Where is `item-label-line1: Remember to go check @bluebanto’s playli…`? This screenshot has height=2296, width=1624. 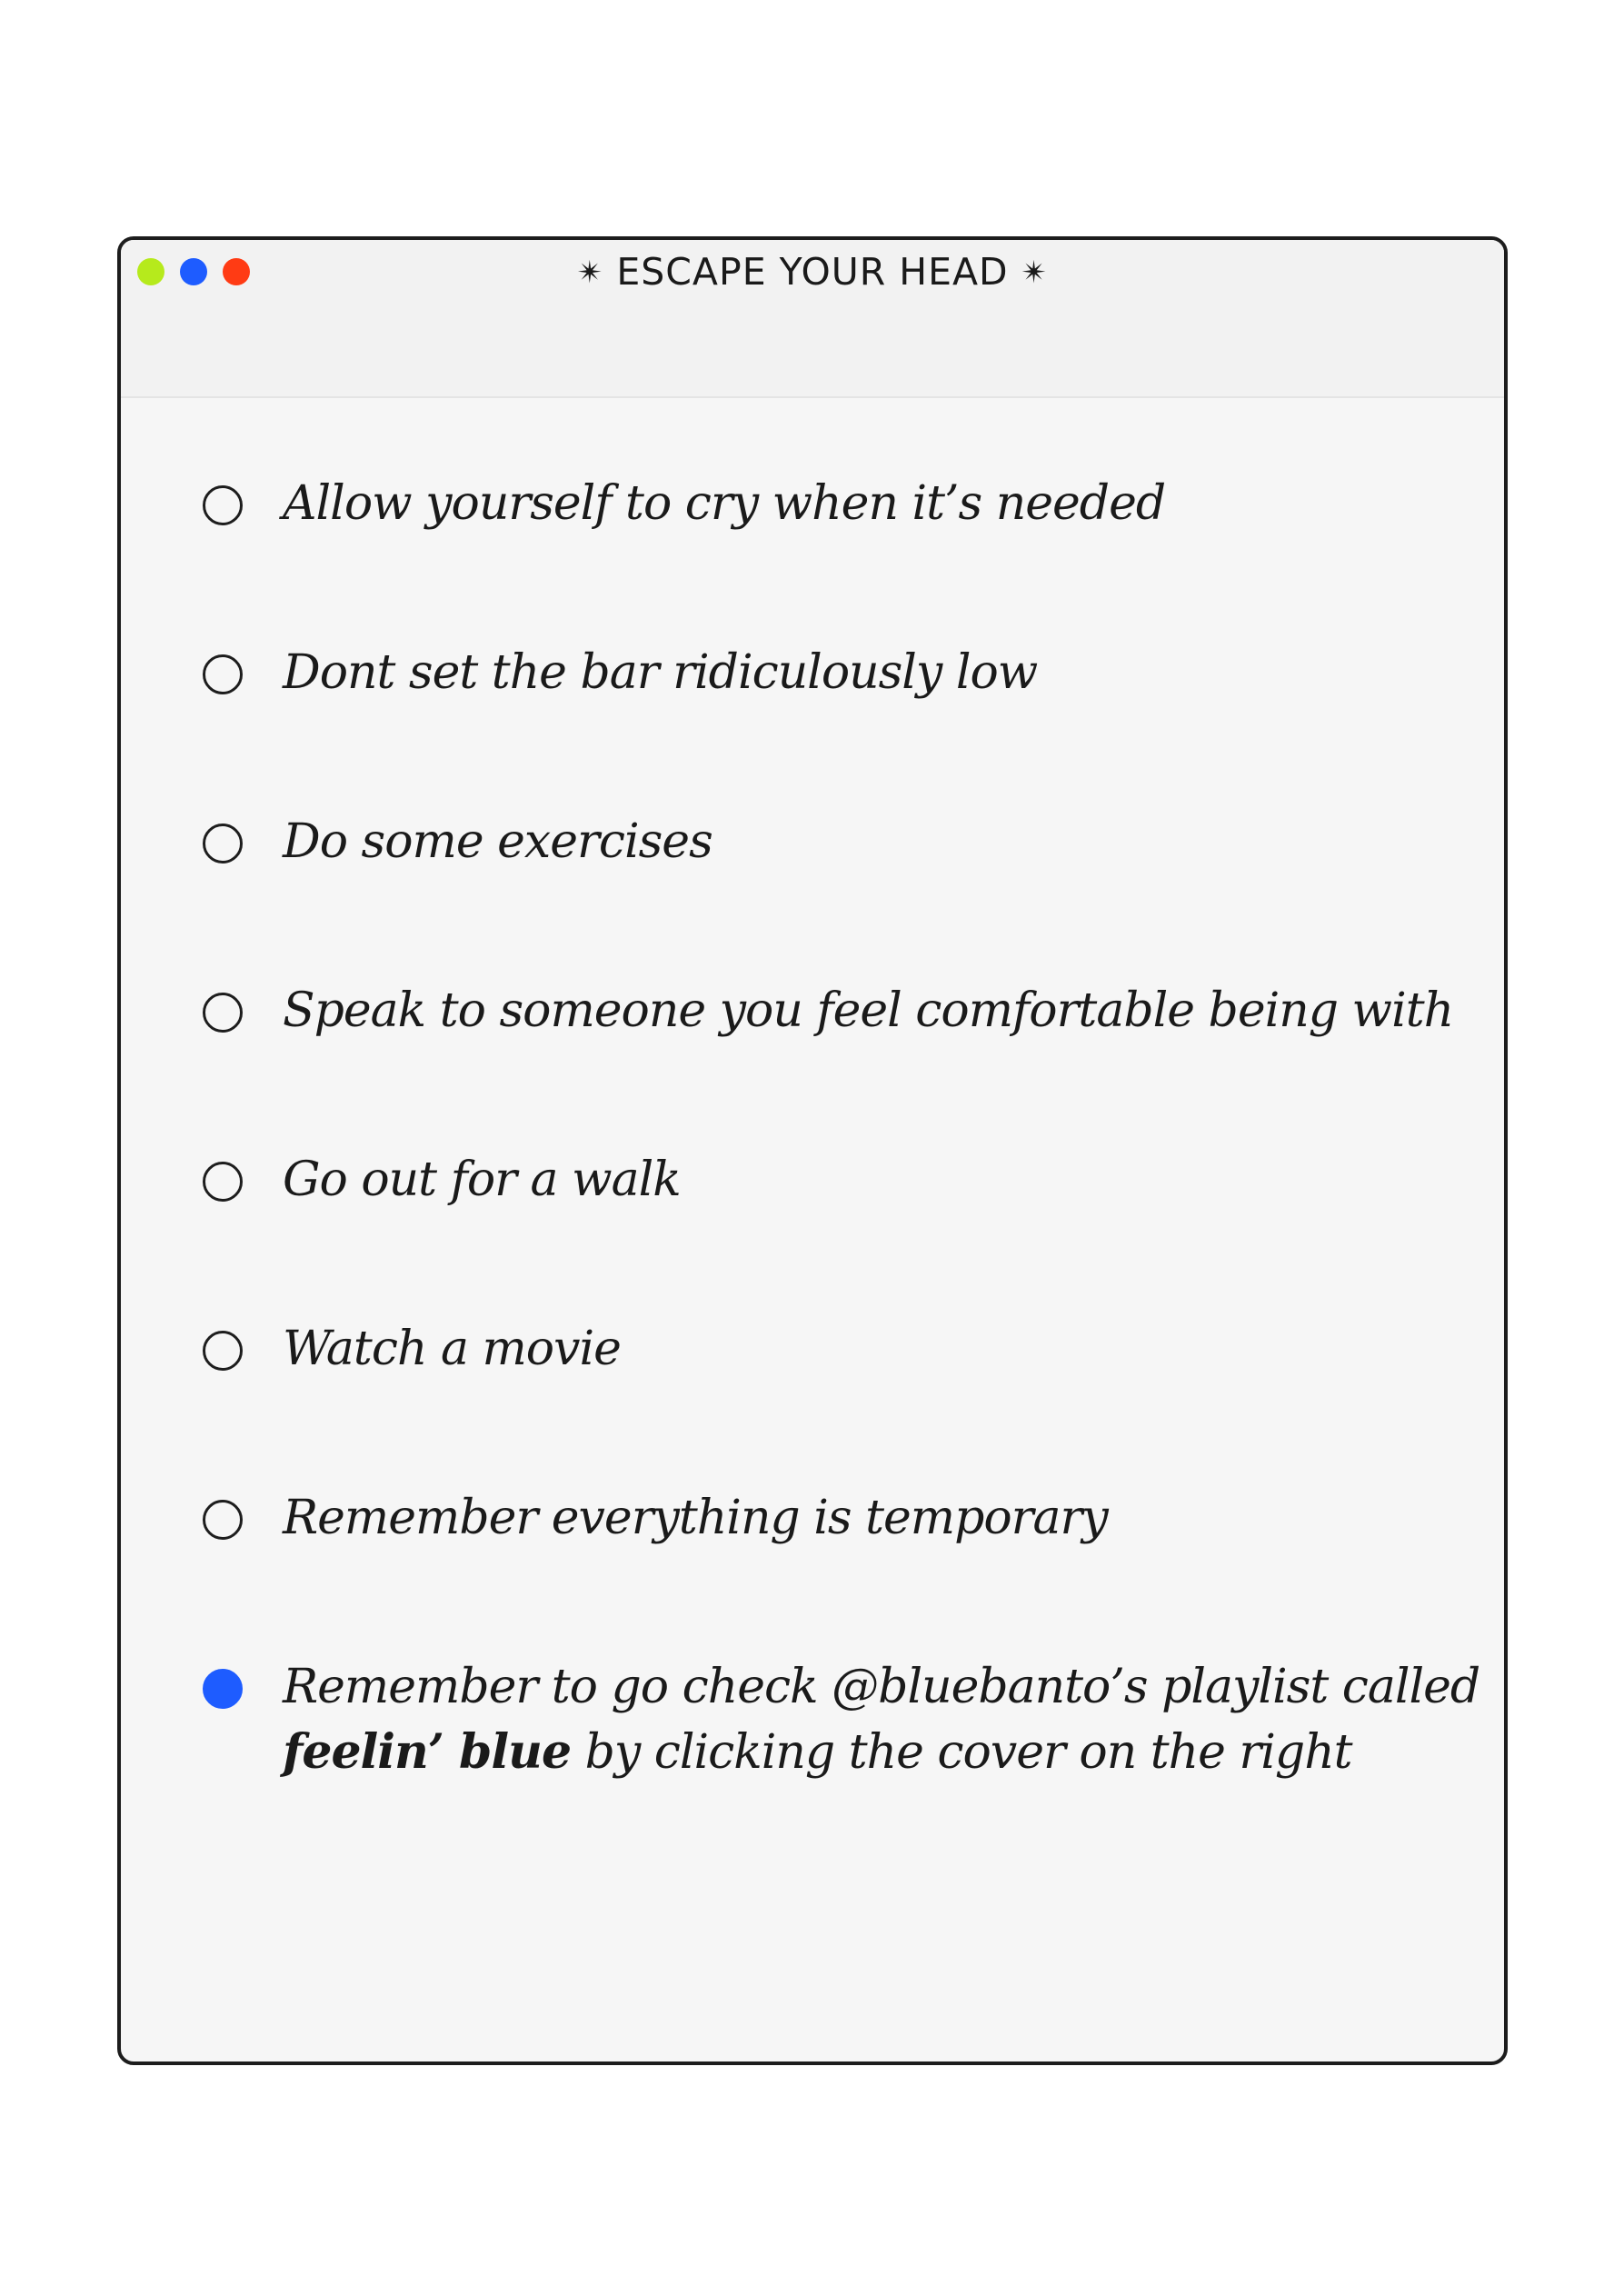 item-label-line1: Remember to go check @bluebanto’s playli… is located at coordinates (881, 1687).